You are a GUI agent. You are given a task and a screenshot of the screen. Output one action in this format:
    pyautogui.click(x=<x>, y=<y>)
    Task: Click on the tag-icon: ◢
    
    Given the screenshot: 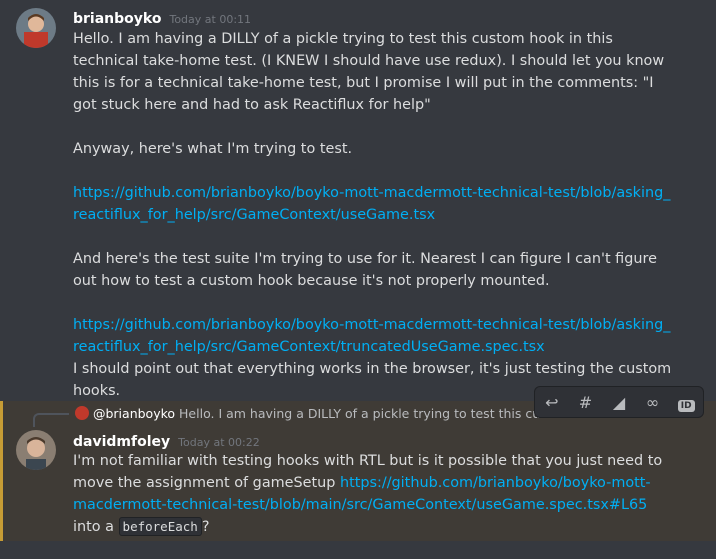 What is the action you would take?
    pyautogui.click(x=619, y=402)
    